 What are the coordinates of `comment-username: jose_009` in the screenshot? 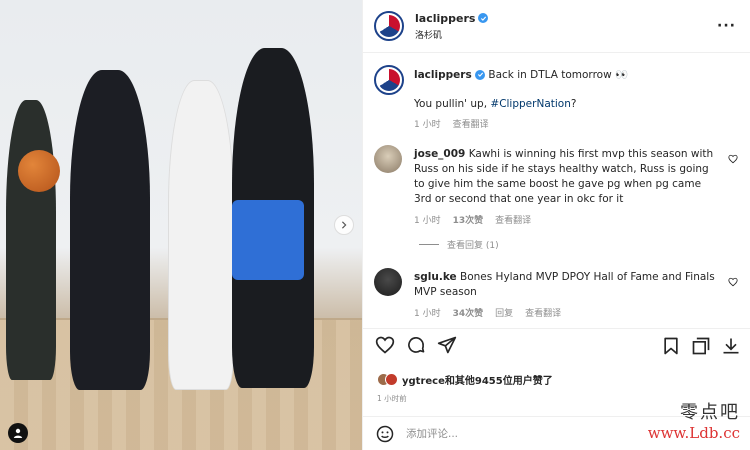 It's located at (439, 154).